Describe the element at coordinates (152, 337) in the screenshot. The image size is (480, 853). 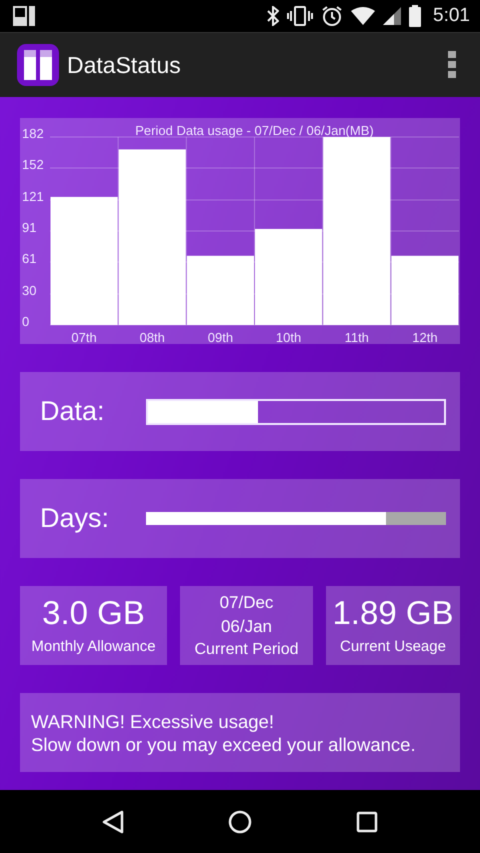
I see `axis-label: 08th` at that location.